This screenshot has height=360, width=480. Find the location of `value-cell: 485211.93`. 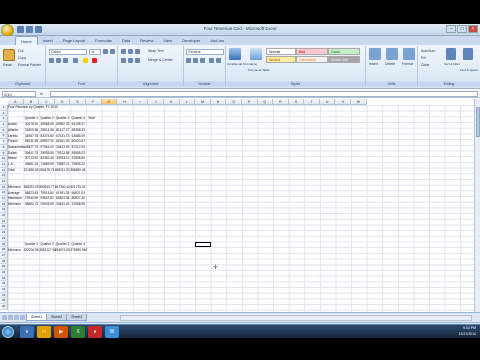

value-cell: 485211.93 is located at coordinates (63, 171).